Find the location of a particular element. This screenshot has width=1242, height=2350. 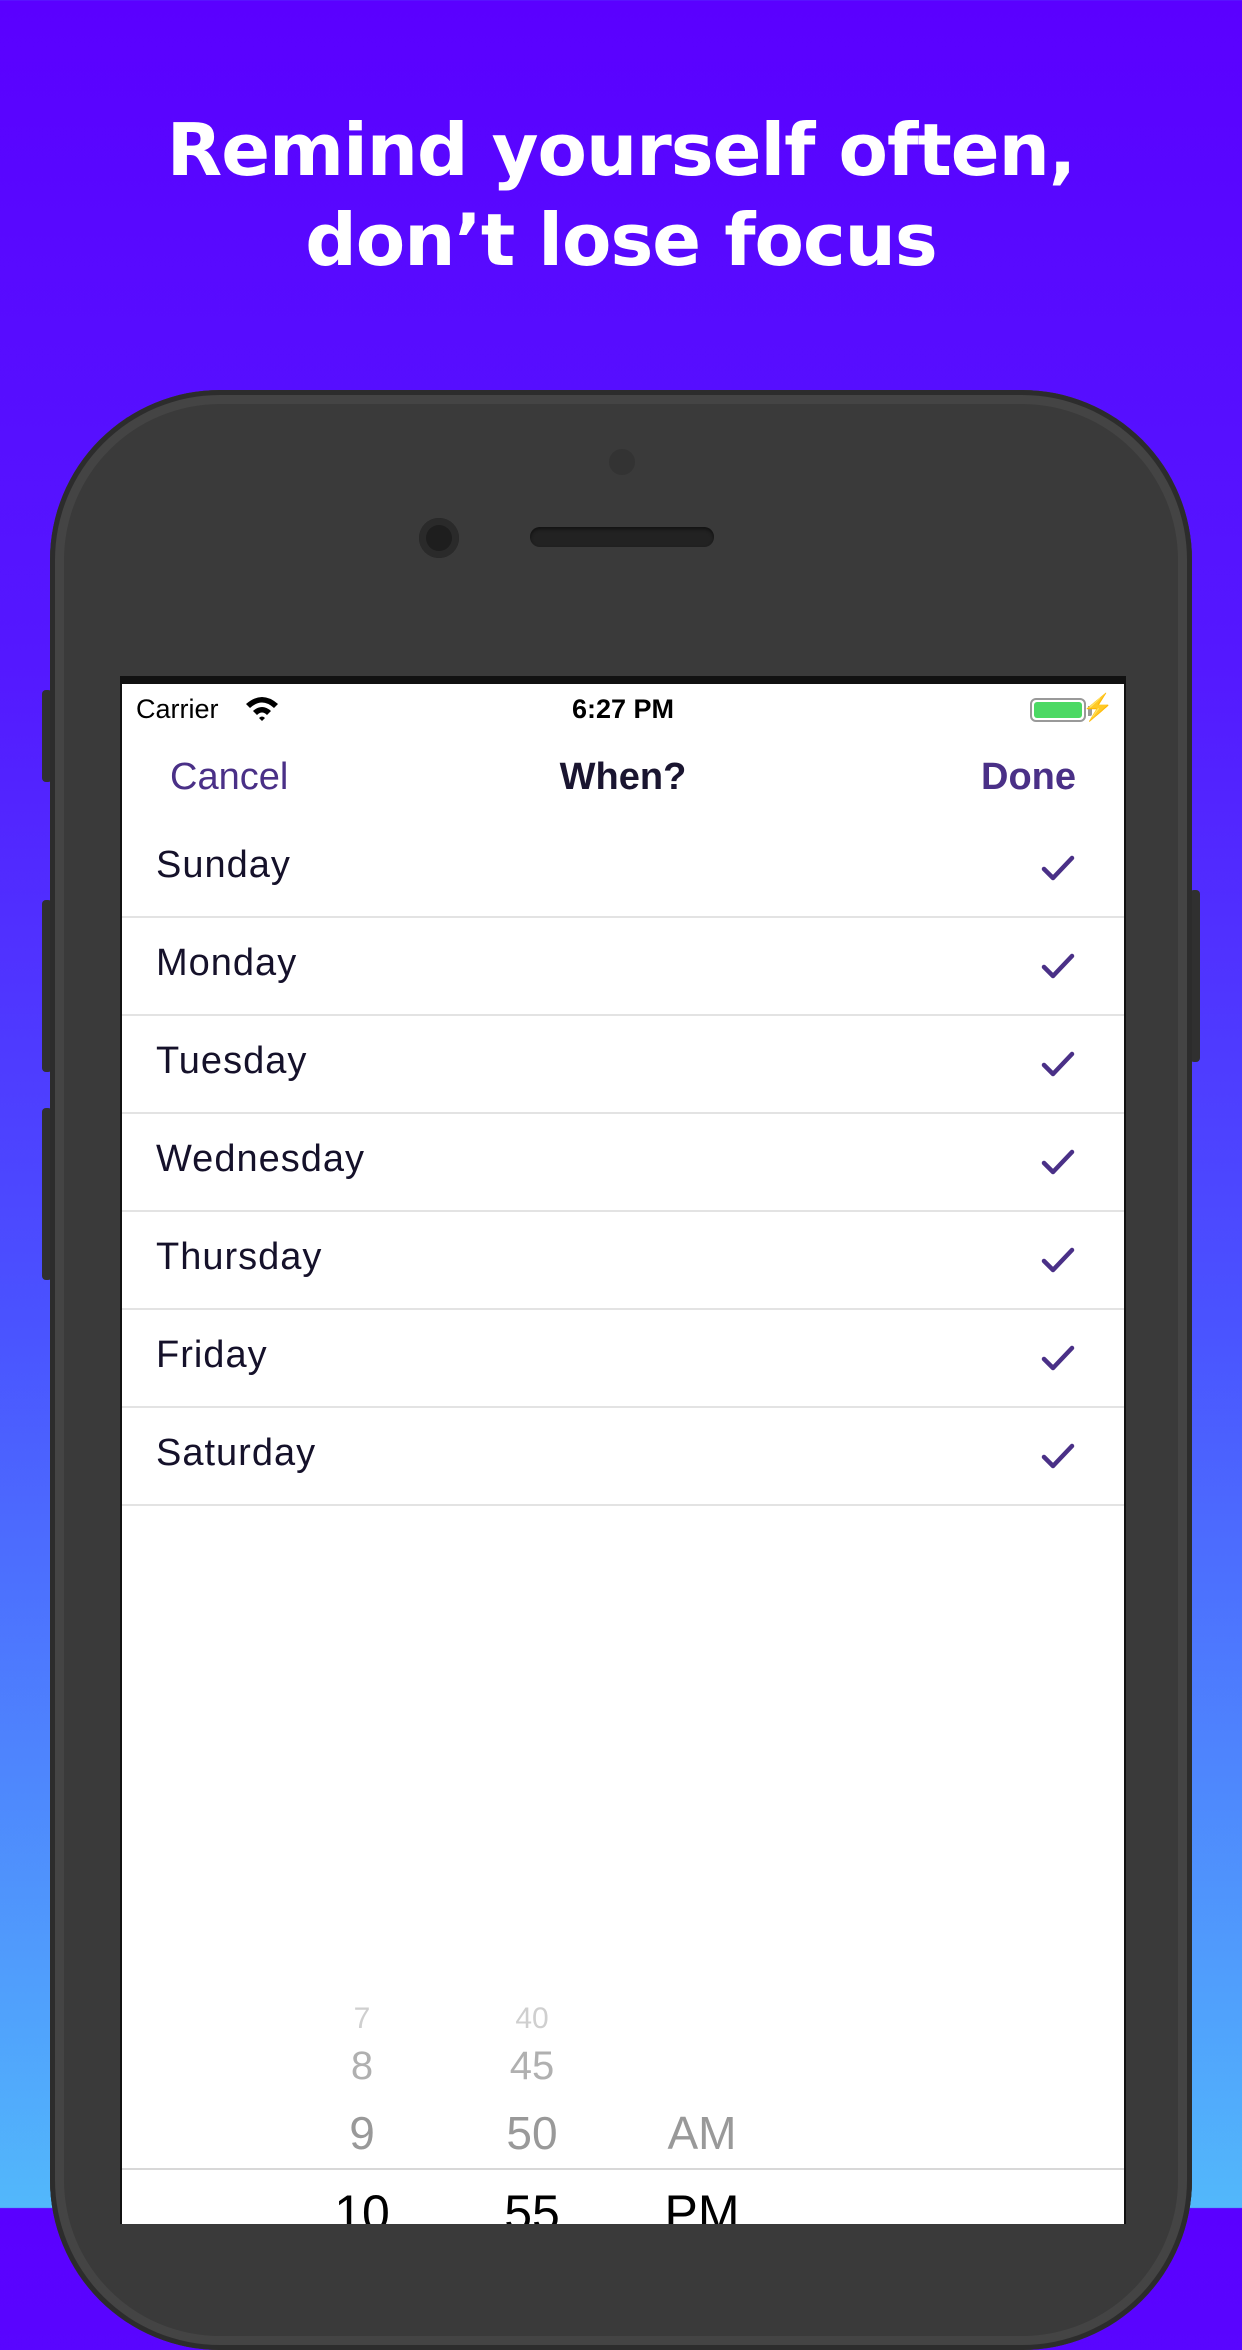

day-label: Monday is located at coordinates (227, 963).